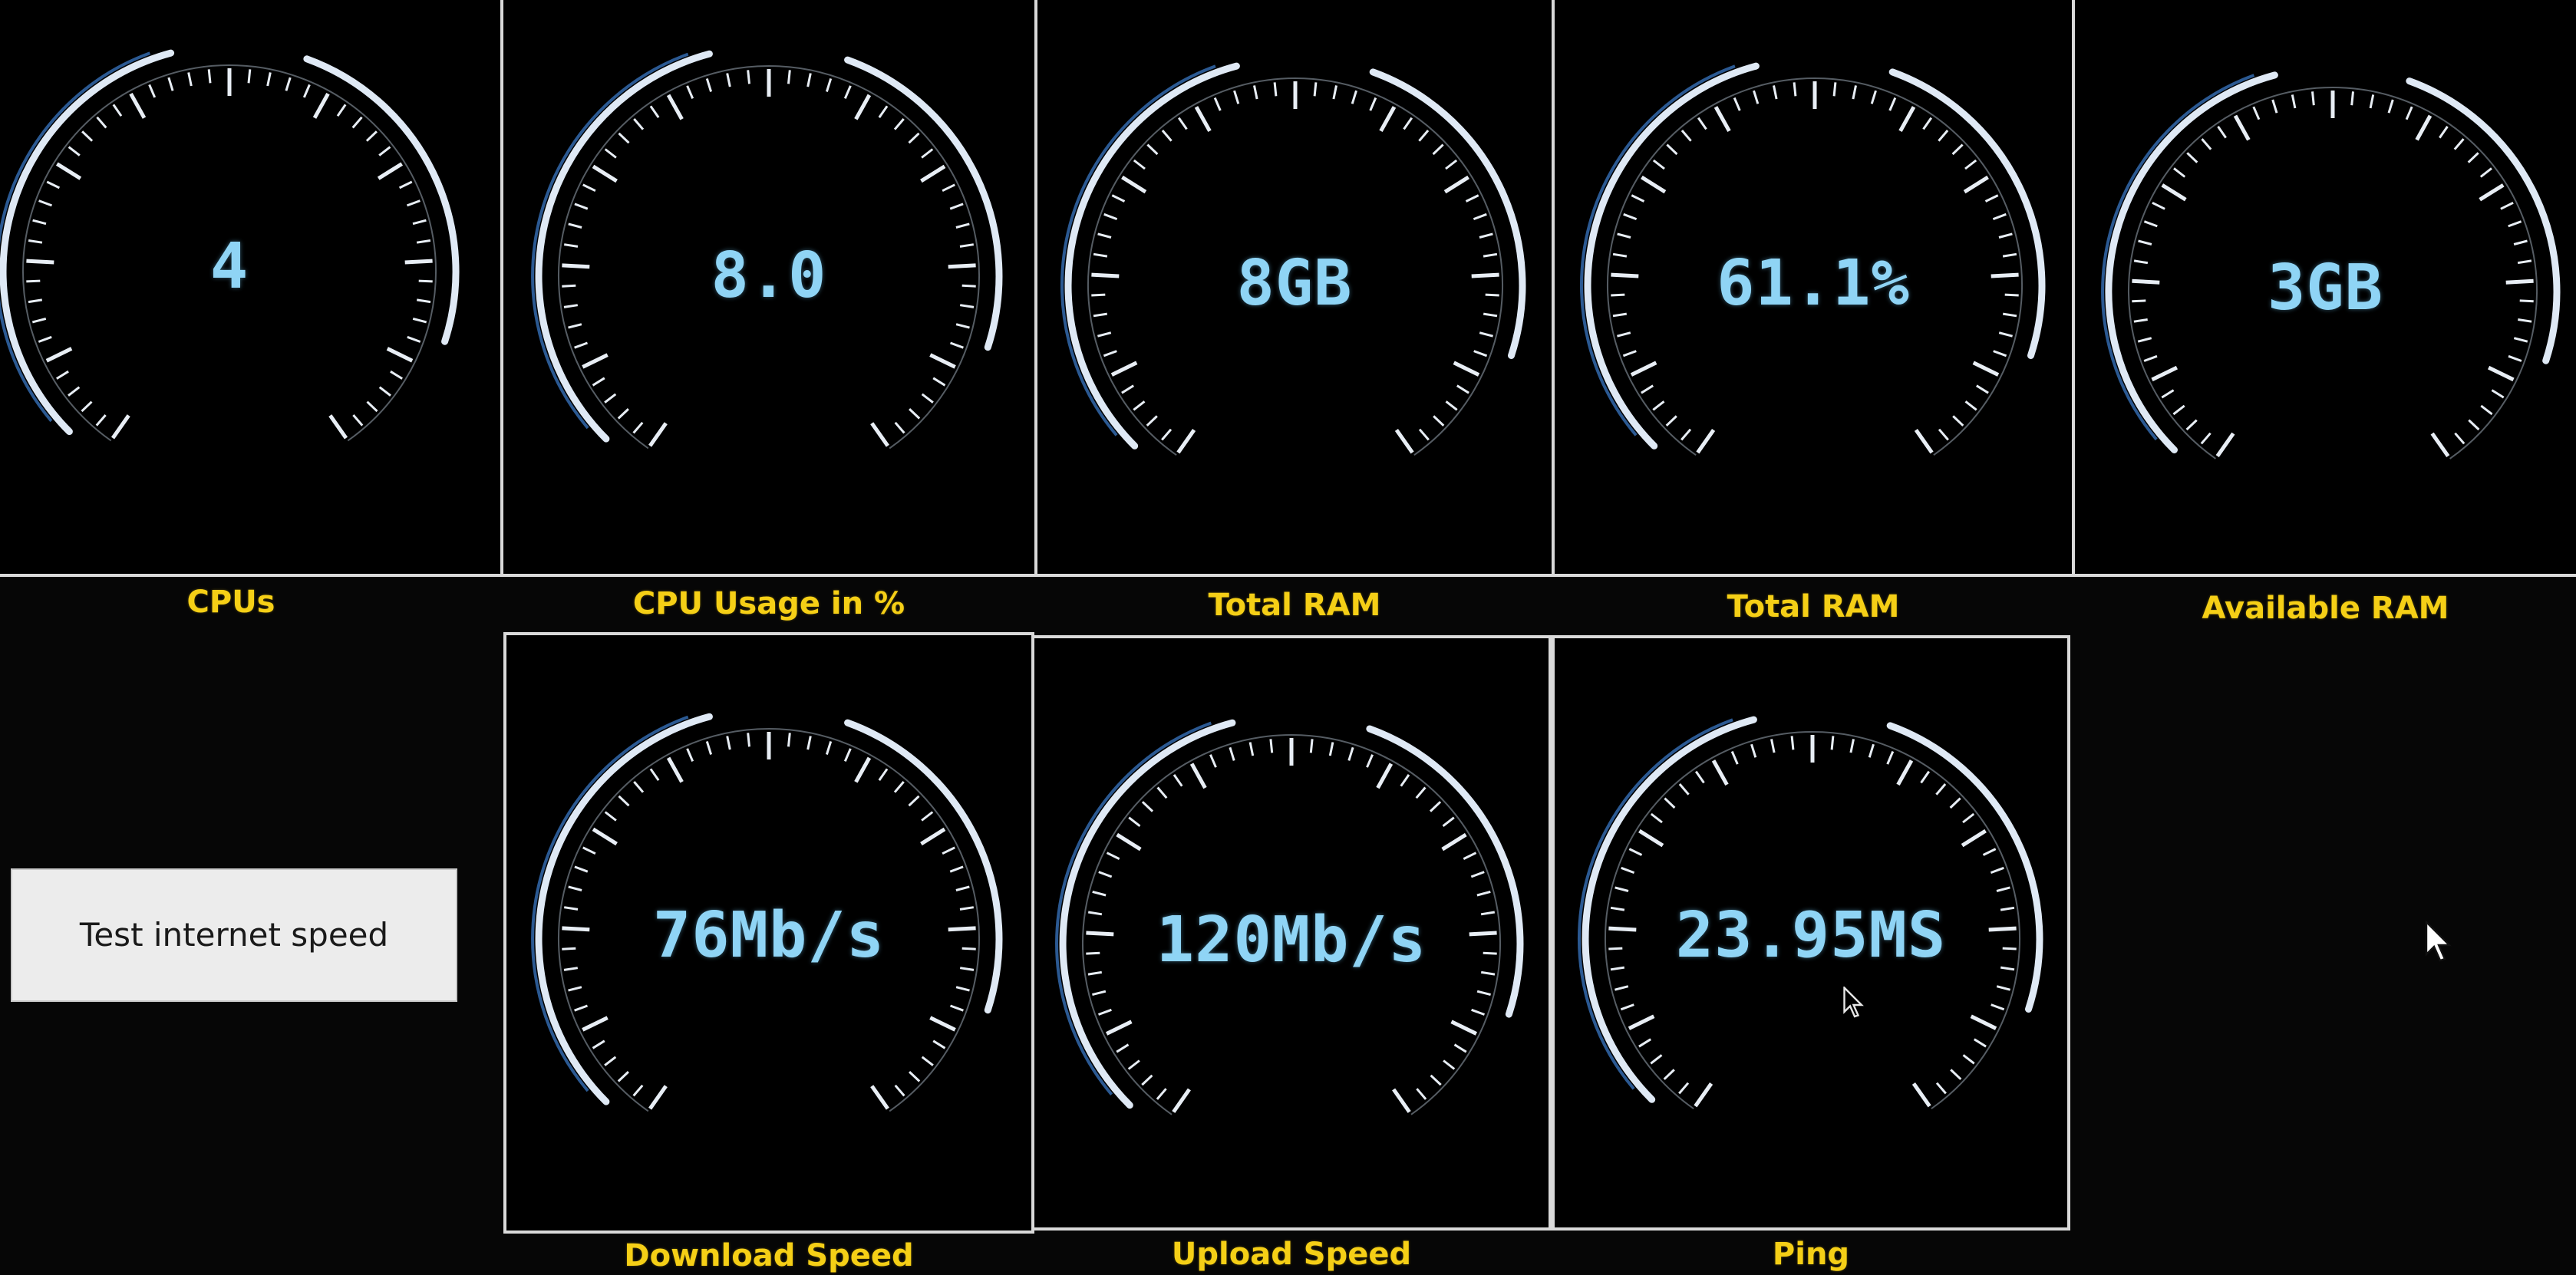 Image resolution: width=2576 pixels, height=1275 pixels. Describe the element at coordinates (768, 603) in the screenshot. I see `cpu-usage-label: CPU Usage in %` at that location.